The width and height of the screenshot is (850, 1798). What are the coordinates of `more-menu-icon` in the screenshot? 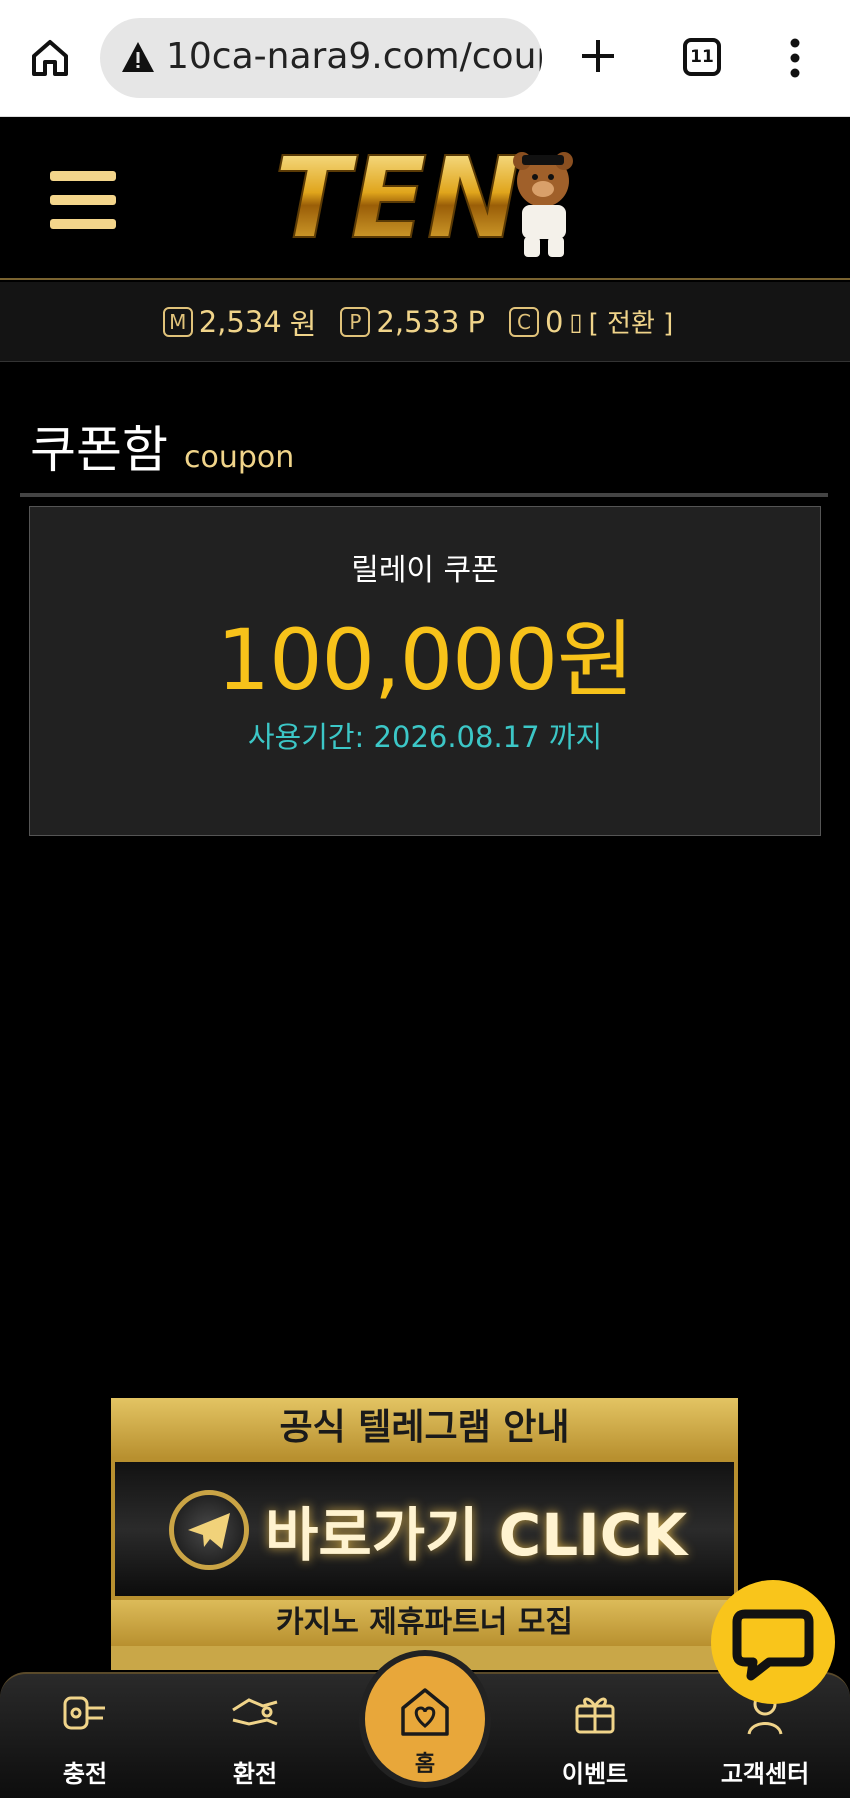 It's located at (795, 58).